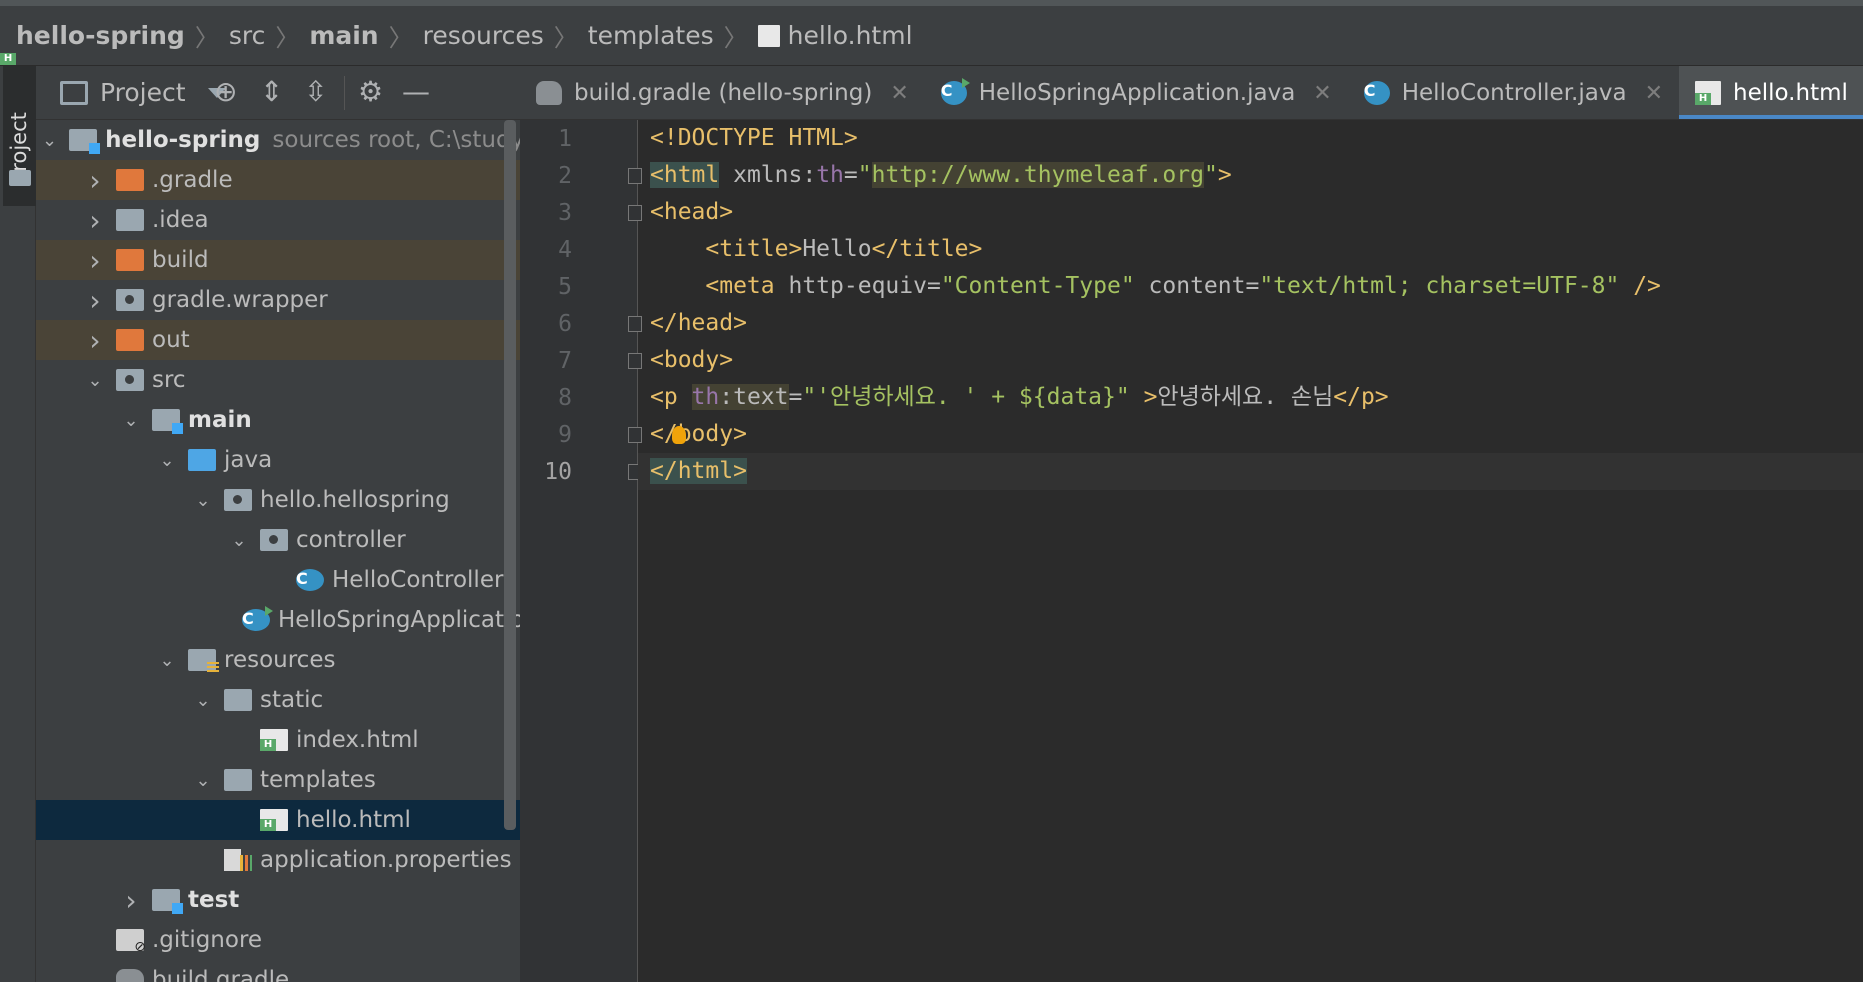 The width and height of the screenshot is (1863, 982). I want to click on tree-row: ⌄ controller, so click(278, 540).